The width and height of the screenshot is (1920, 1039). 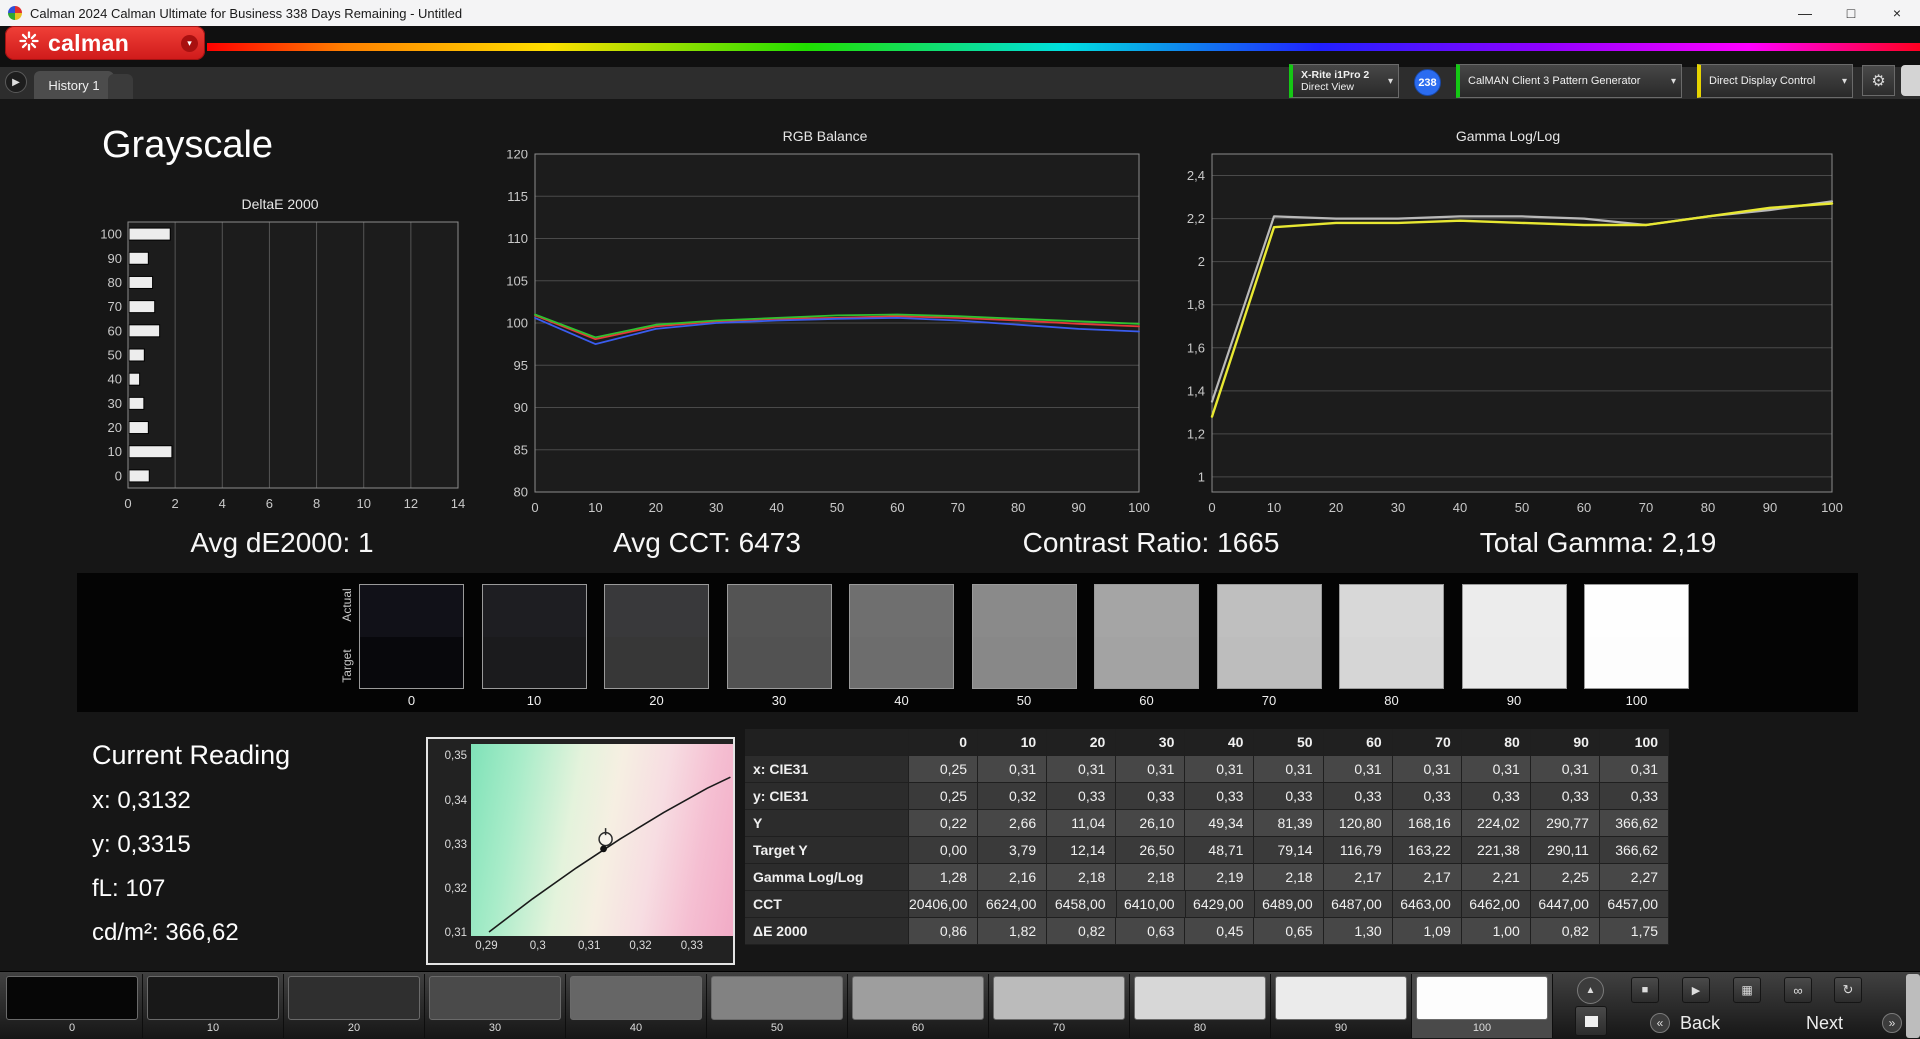 What do you see at coordinates (1200, 1006) in the screenshot?
I see `pattern-patch-button: 80` at bounding box center [1200, 1006].